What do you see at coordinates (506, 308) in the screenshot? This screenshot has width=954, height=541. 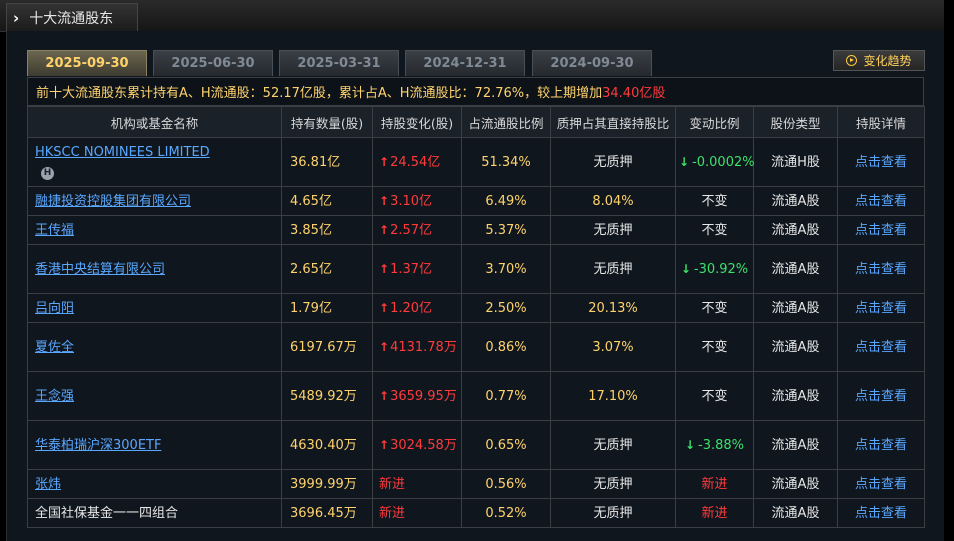 I see `float-ratio-cell: 2.50%` at bounding box center [506, 308].